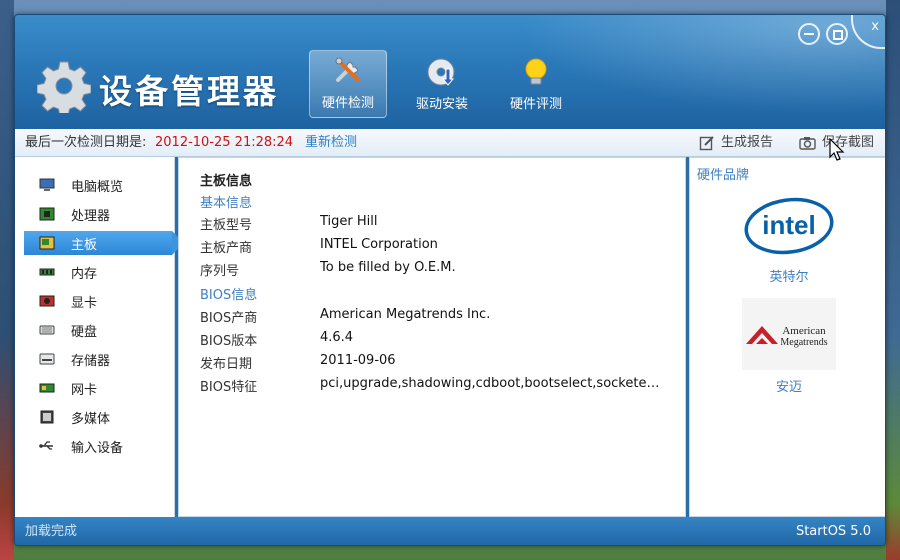 The image size is (900, 560). I want to click on info-row-bios-version: BIOS版本 4.6.4, so click(435, 340).